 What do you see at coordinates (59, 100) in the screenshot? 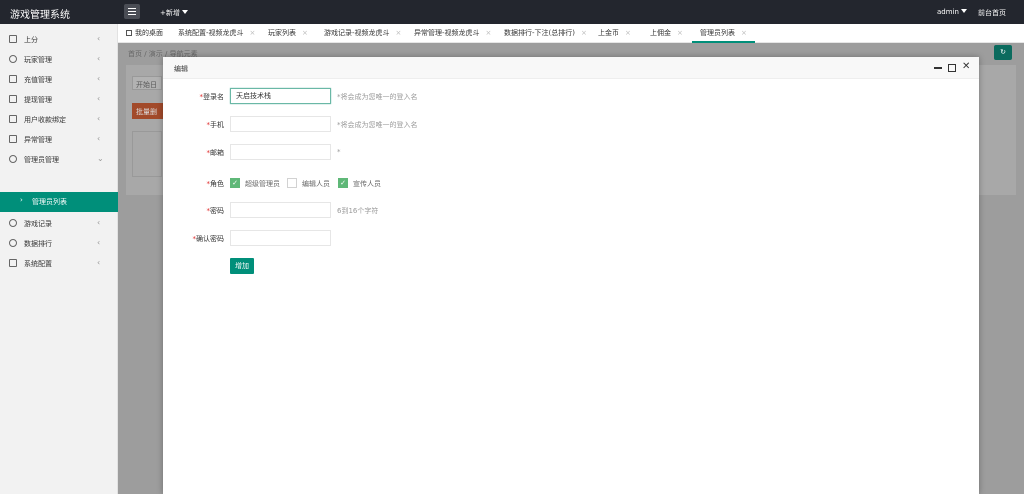
I see `sidebar-item-withdraw: 提现管理 ‹` at bounding box center [59, 100].